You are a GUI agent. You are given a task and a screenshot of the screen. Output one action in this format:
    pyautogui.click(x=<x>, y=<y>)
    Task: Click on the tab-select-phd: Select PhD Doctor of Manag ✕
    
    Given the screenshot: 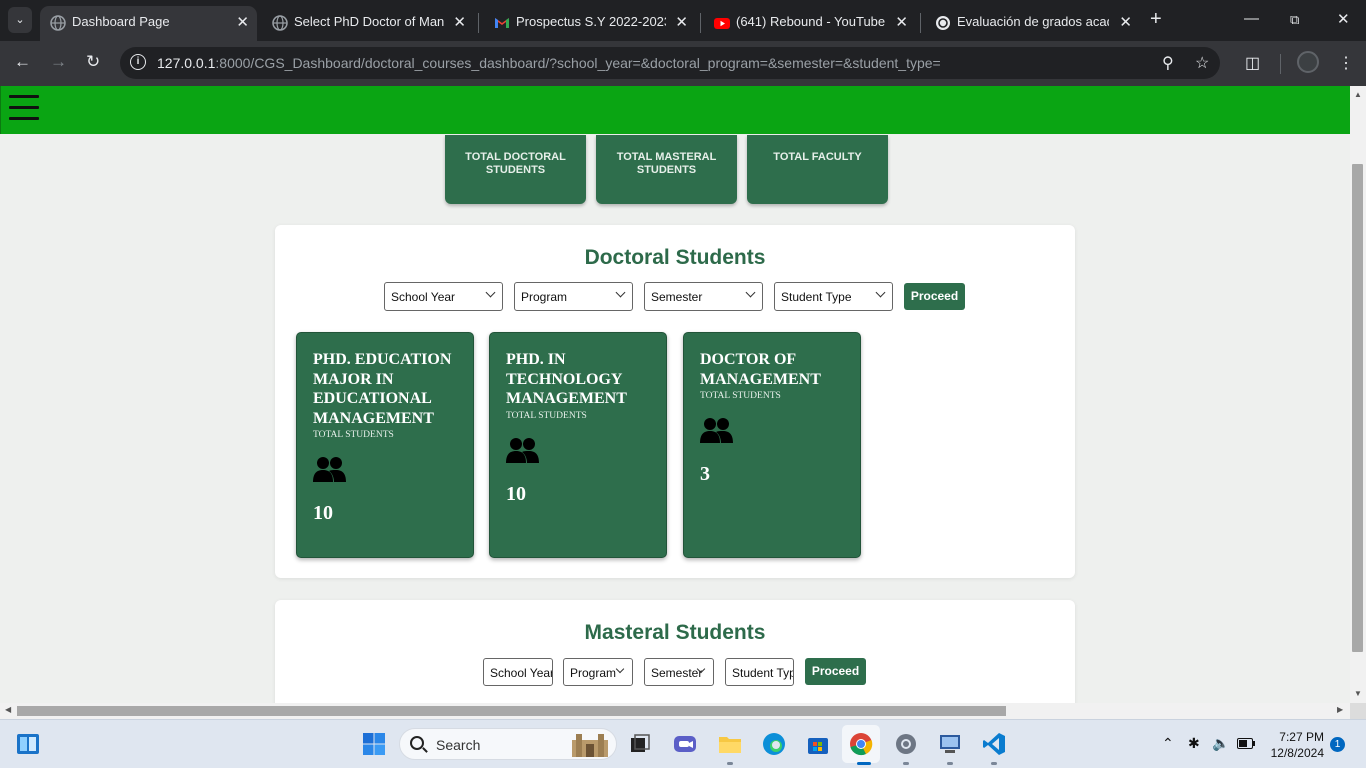 What is the action you would take?
    pyautogui.click(x=368, y=23)
    